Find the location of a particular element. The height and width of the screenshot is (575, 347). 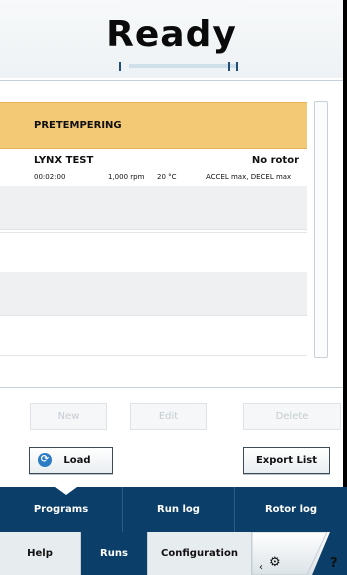

progress-tick-left is located at coordinates (120, 66).